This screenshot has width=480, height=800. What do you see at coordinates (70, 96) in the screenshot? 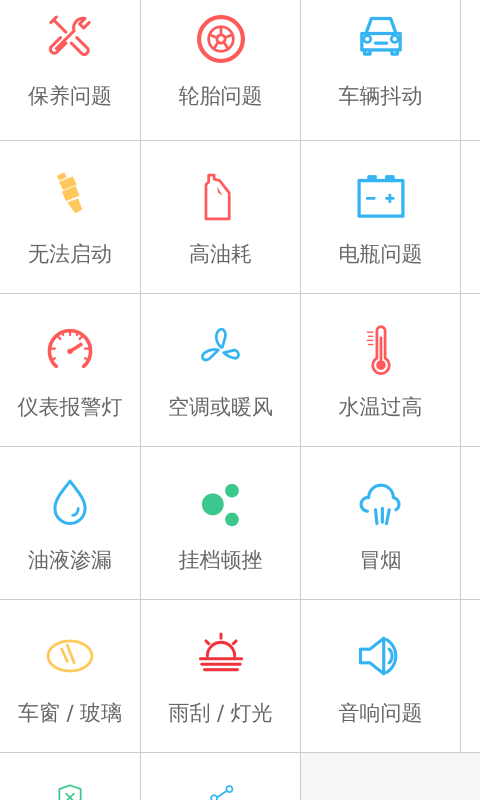
I see `category-label: 保养问题` at bounding box center [70, 96].